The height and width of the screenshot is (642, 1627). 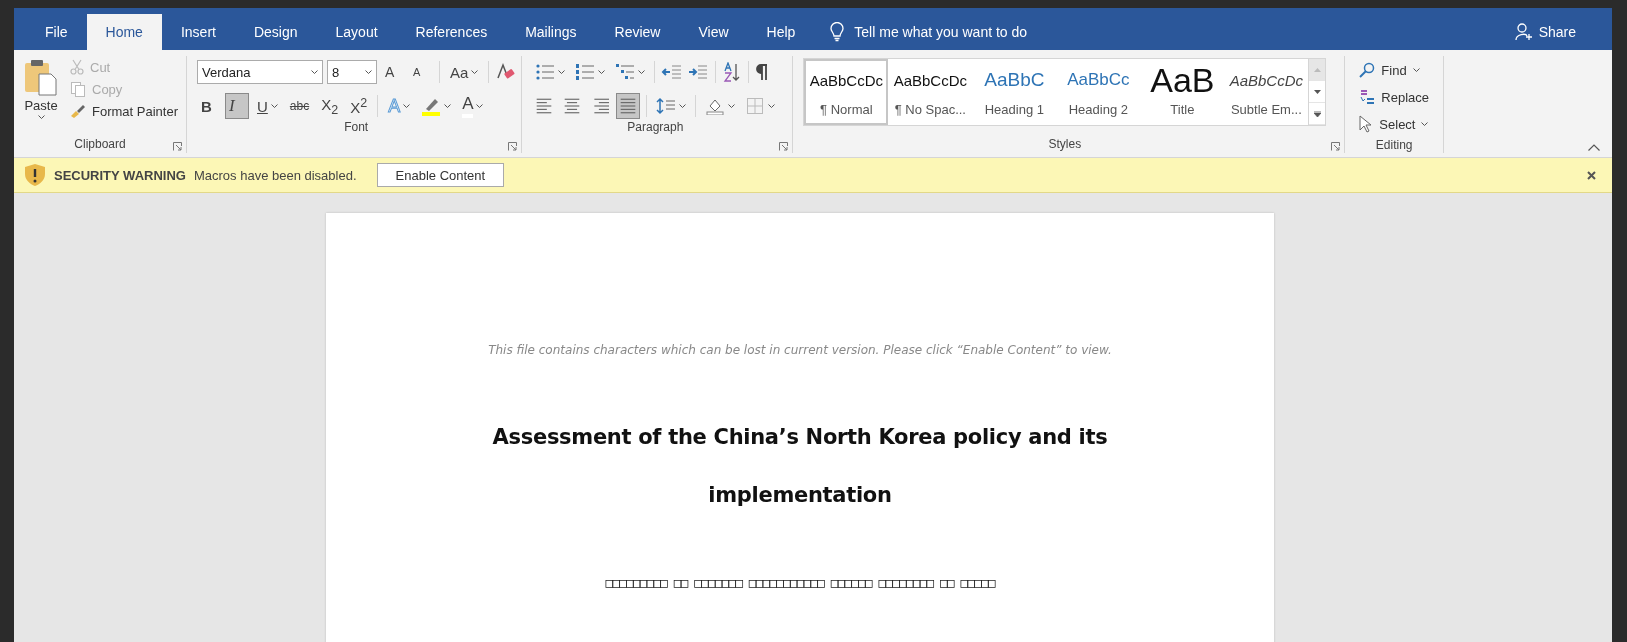 What do you see at coordinates (237, 106) in the screenshot?
I see `italic-button: I` at bounding box center [237, 106].